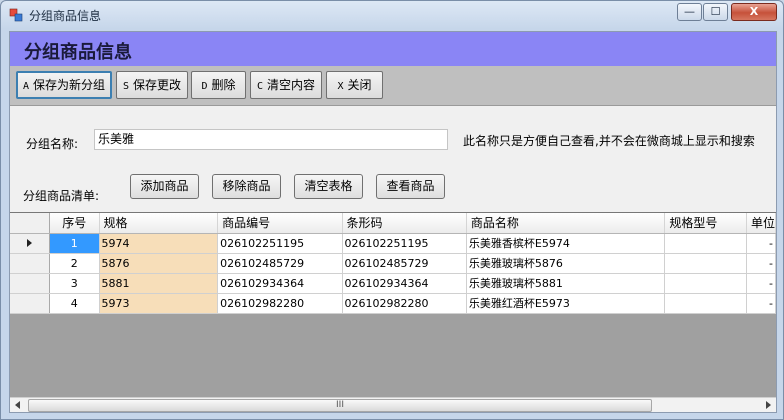 Image resolution: width=784 pixels, height=420 pixels. I want to click on row-header-corner, so click(30, 223).